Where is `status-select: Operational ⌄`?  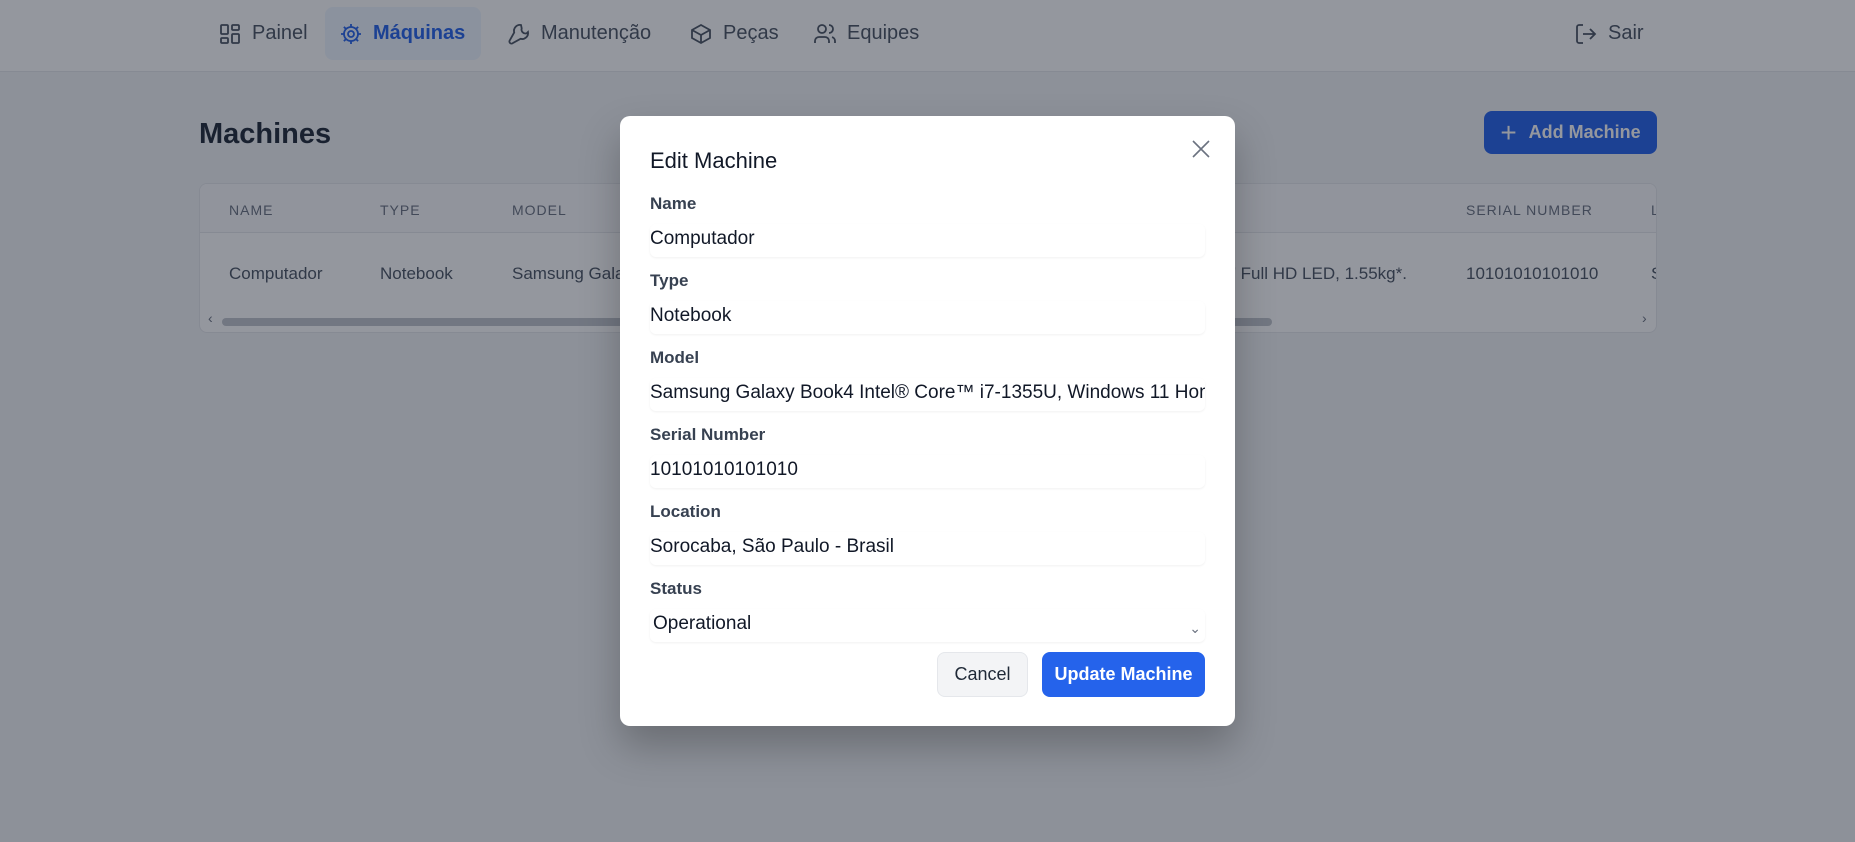
status-select: Operational ⌄ is located at coordinates (927, 625).